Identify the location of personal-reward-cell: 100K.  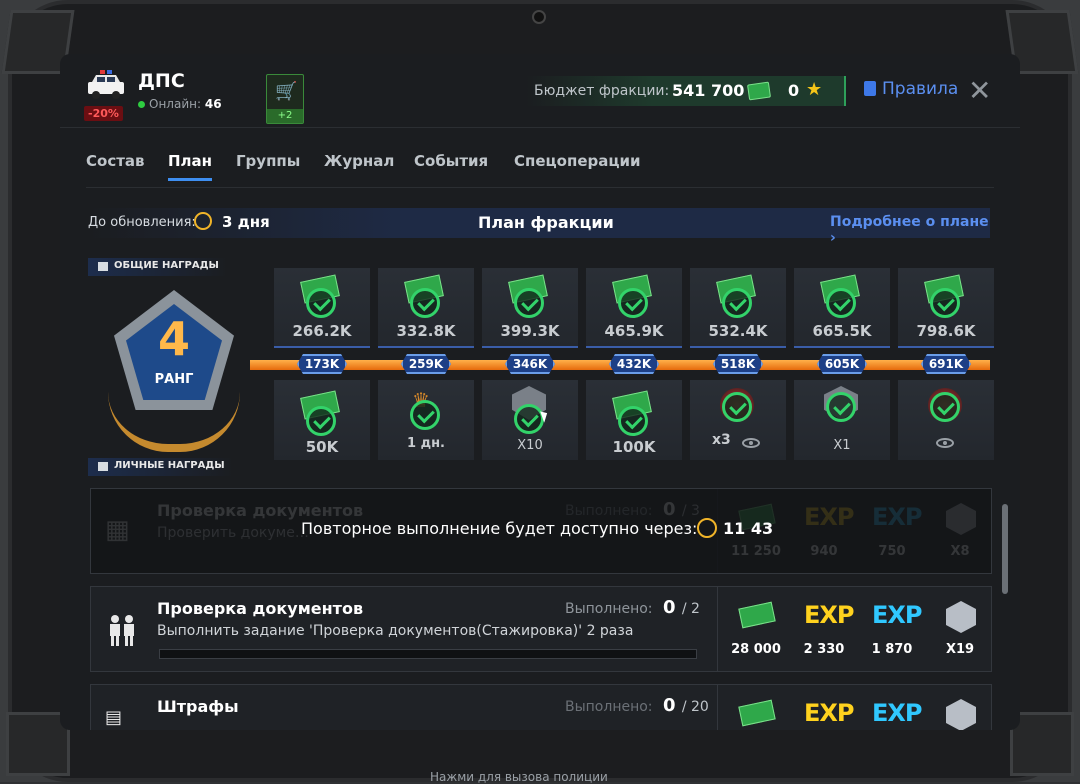
(634, 420).